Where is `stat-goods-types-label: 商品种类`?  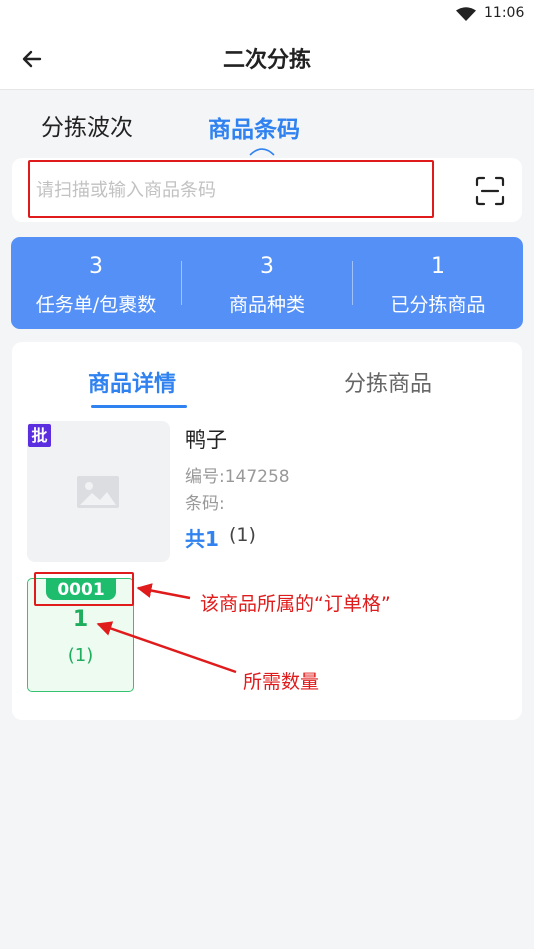 stat-goods-types-label: 商品种类 is located at coordinates (266, 305).